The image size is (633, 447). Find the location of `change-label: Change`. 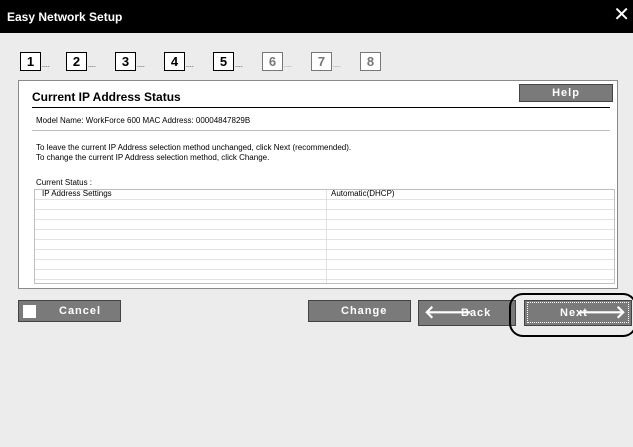

change-label: Change is located at coordinates (364, 311).